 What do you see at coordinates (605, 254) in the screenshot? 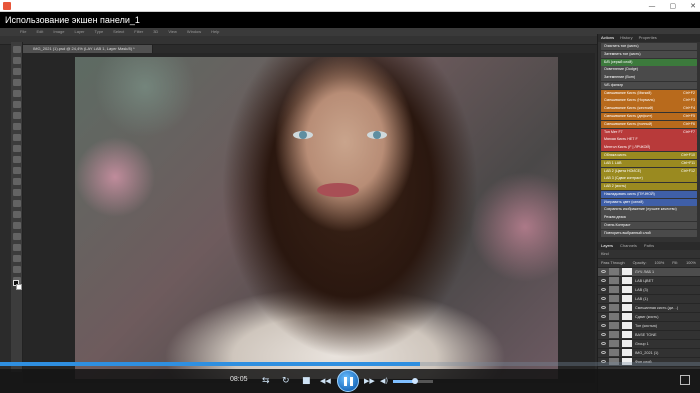
I see `layer-kind-filter: Kind` at bounding box center [605, 254].